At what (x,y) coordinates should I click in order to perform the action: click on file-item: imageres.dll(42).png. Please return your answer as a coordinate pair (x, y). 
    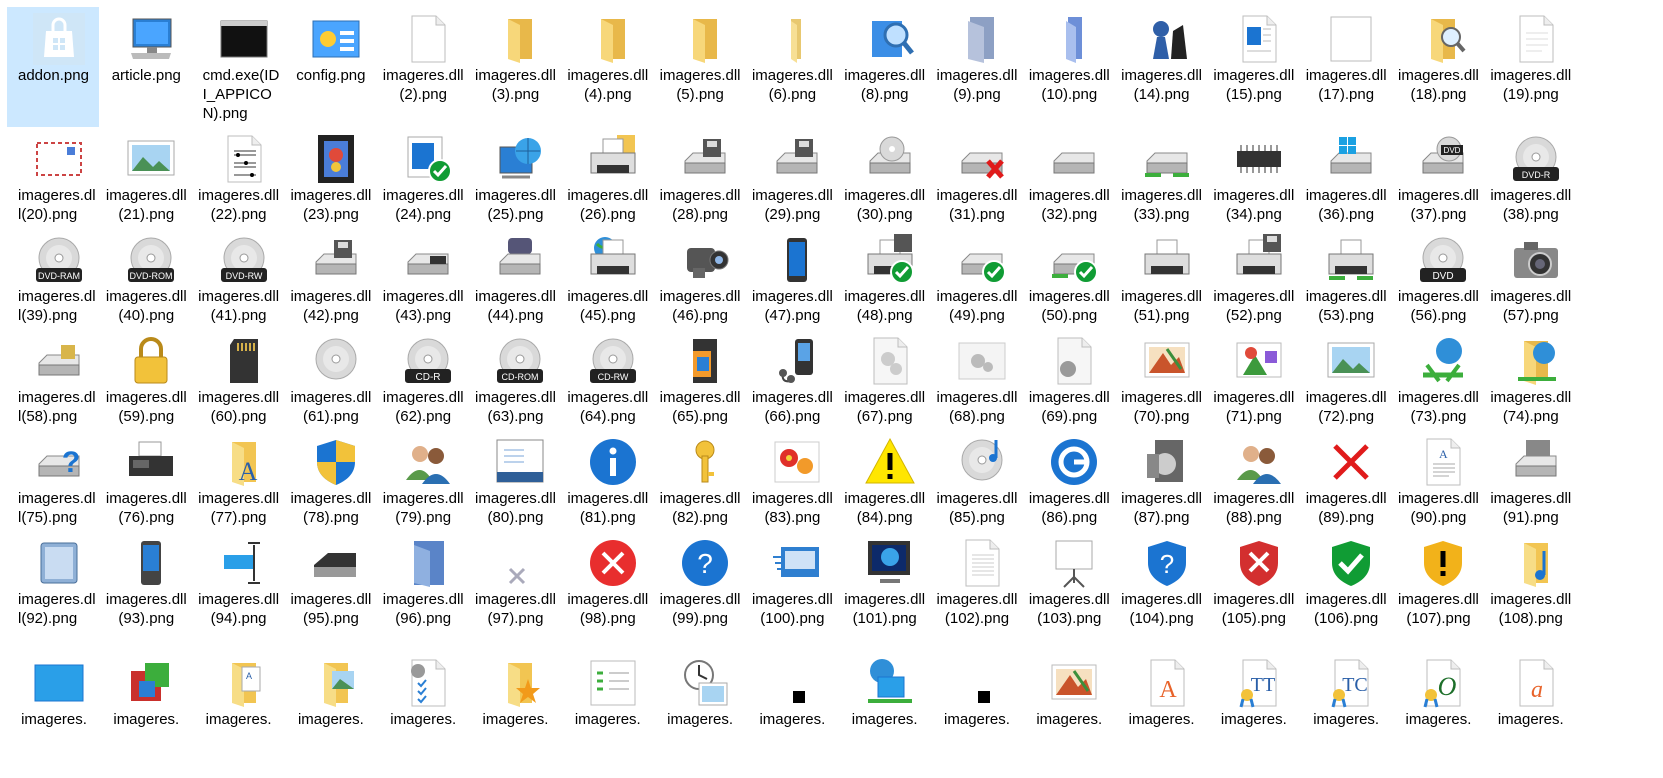
    Looking at the image, I should click on (330, 278).